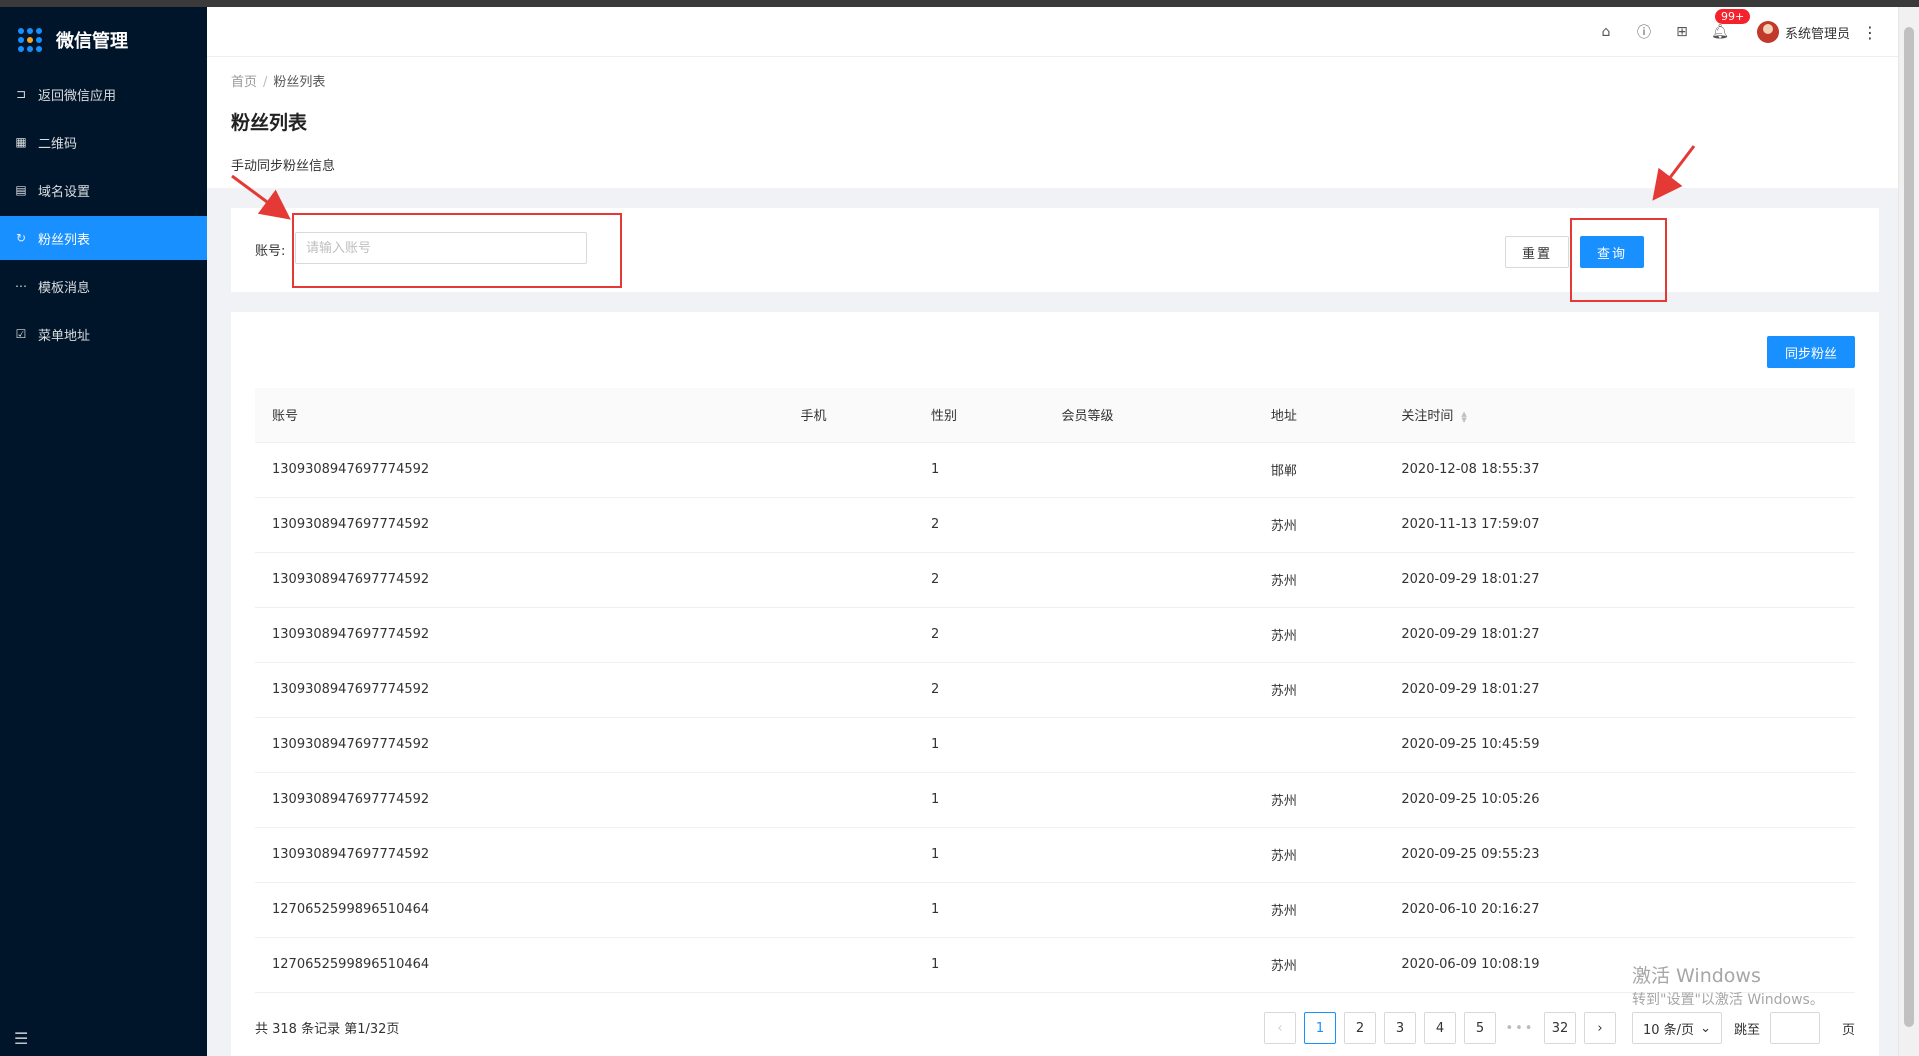 The image size is (1919, 1056). What do you see at coordinates (1848, 1030) in the screenshot?
I see `page-unit-label: 页` at bounding box center [1848, 1030].